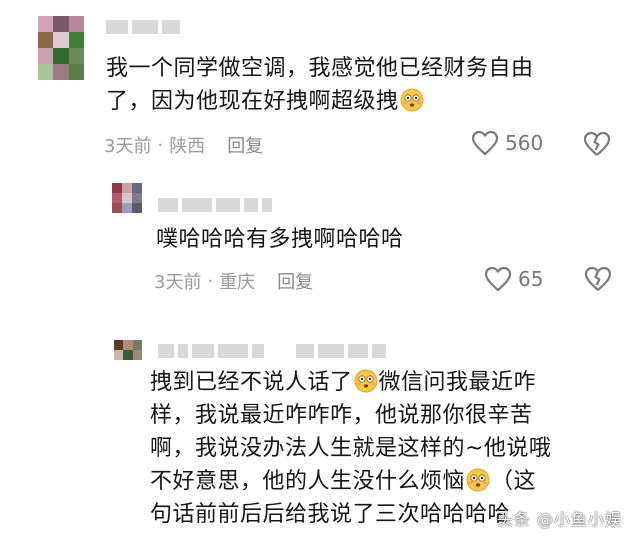  What do you see at coordinates (524, 143) in the screenshot?
I see `like-count: 560` at bounding box center [524, 143].